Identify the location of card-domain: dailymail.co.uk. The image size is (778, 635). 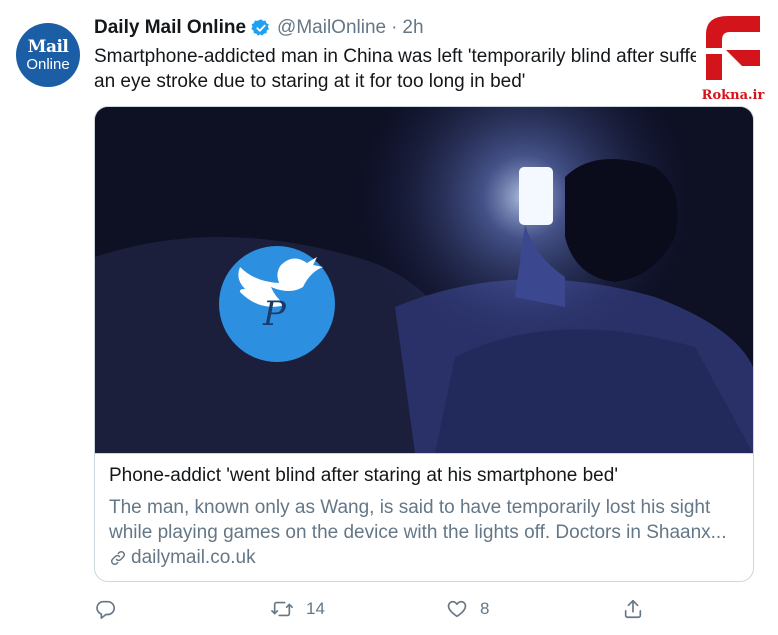
(182, 558).